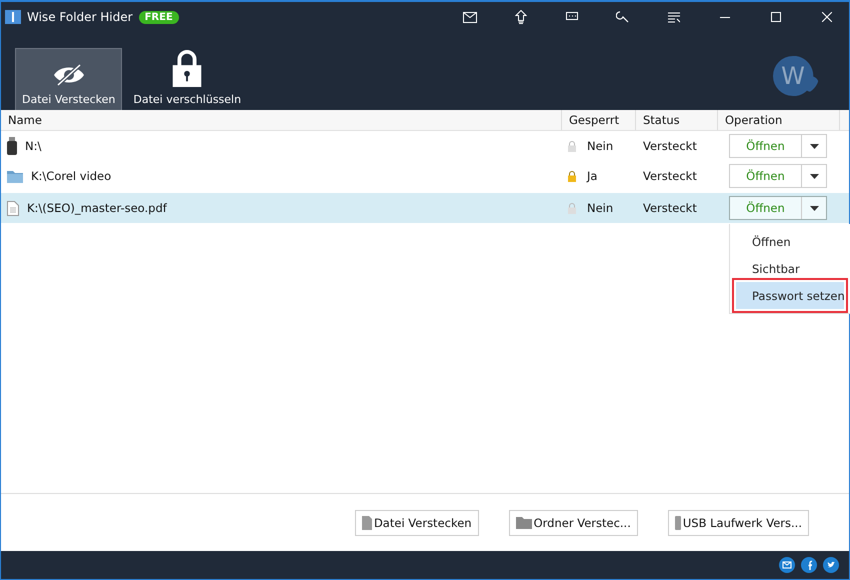  What do you see at coordinates (71, 176) in the screenshot?
I see `file-path: K:\Corel video` at bounding box center [71, 176].